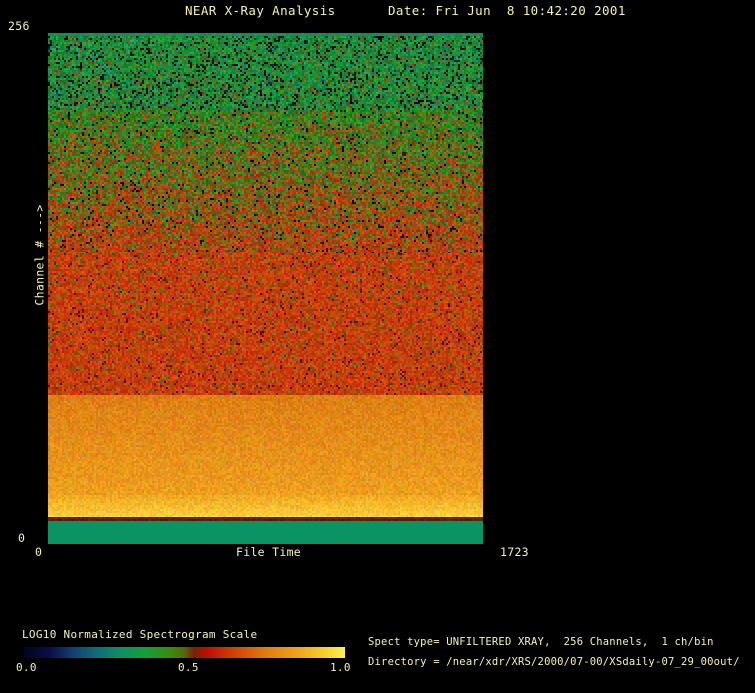  I want to click on colorbar-tick-mid: 0.5, so click(188, 667).